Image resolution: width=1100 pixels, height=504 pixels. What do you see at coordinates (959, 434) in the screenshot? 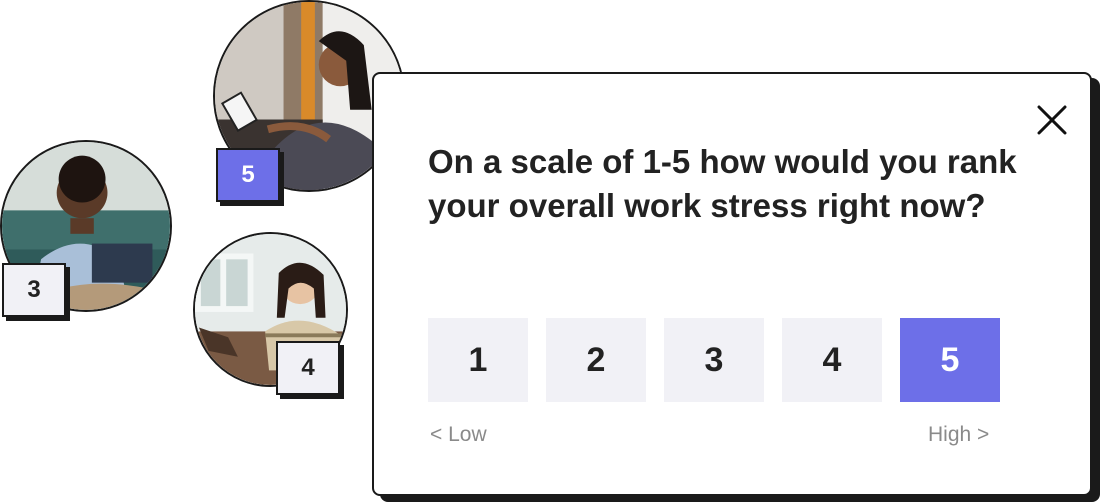
I see `scale-high-label: High >` at bounding box center [959, 434].